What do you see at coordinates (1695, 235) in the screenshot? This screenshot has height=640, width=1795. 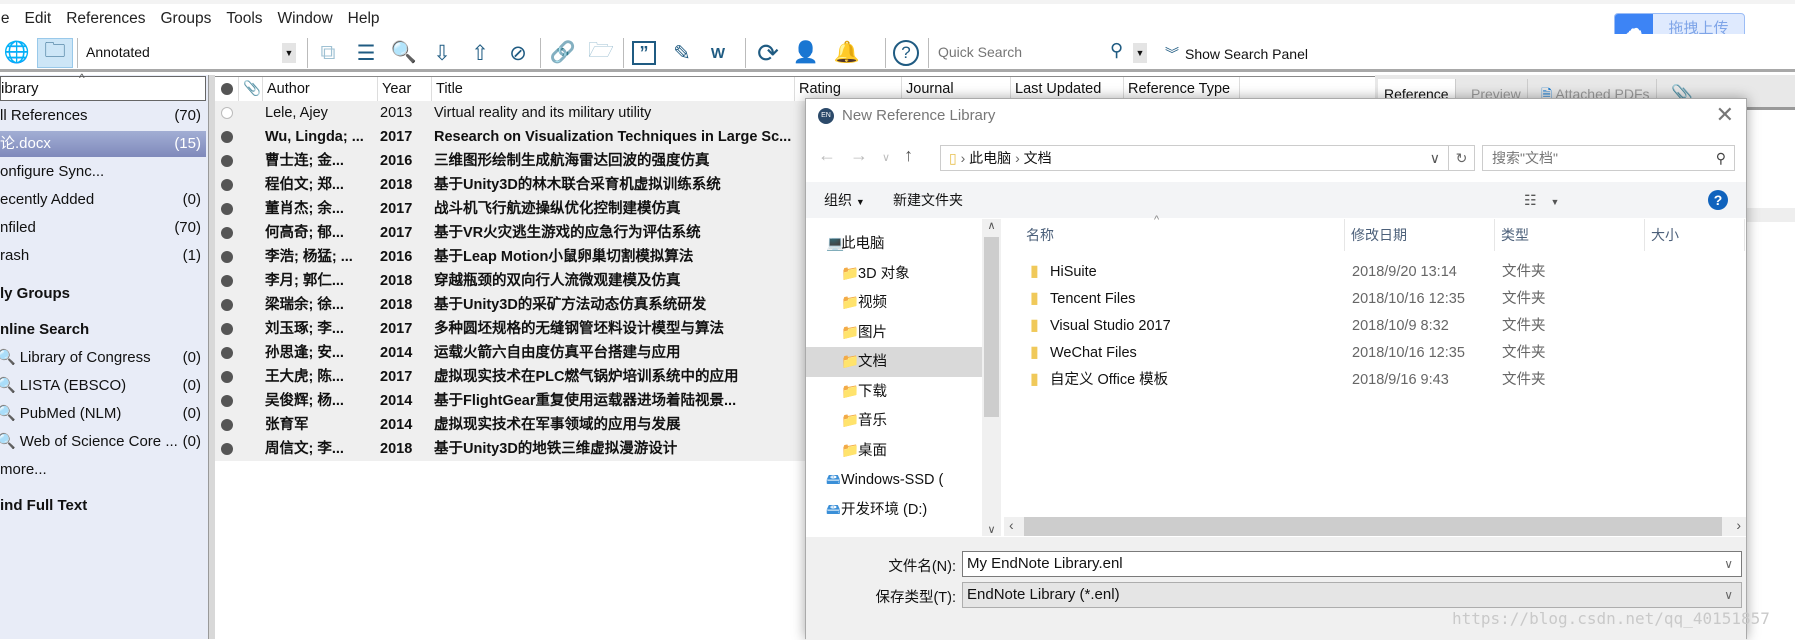 I see `column-size: 大小` at bounding box center [1695, 235].